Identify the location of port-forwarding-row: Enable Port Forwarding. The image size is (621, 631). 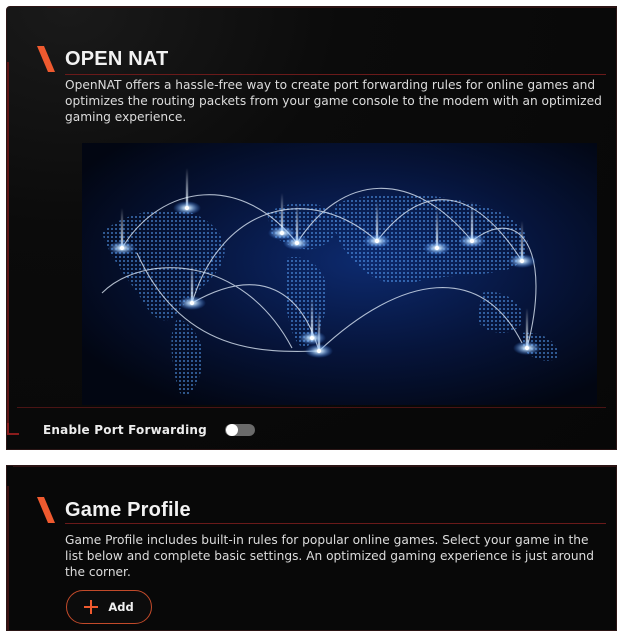
(149, 430).